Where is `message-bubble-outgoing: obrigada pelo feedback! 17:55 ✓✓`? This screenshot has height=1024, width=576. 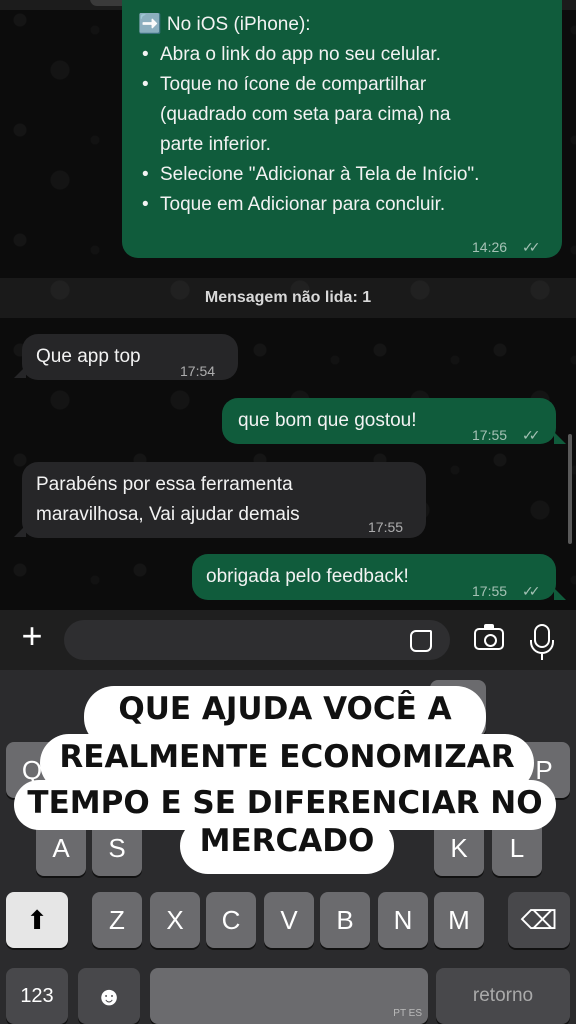 message-bubble-outgoing: obrigada pelo feedback! 17:55 ✓✓ is located at coordinates (374, 577).